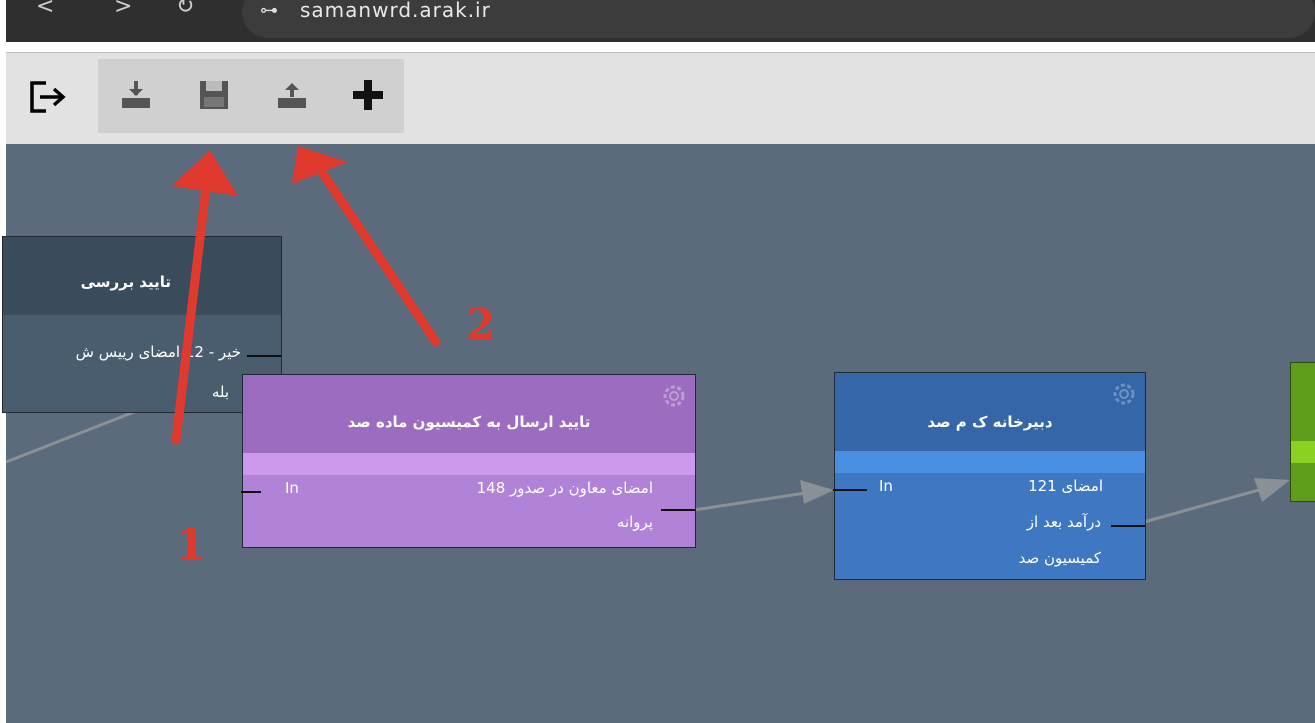  What do you see at coordinates (45, 9) in the screenshot?
I see `back-button: <` at bounding box center [45, 9].